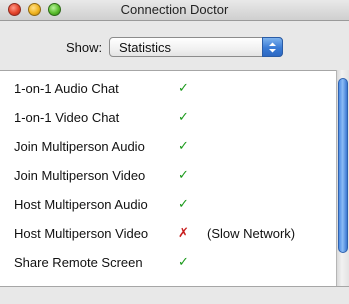  What do you see at coordinates (251, 233) in the screenshot?
I see `list-item-note: (Slow Network)` at bounding box center [251, 233].